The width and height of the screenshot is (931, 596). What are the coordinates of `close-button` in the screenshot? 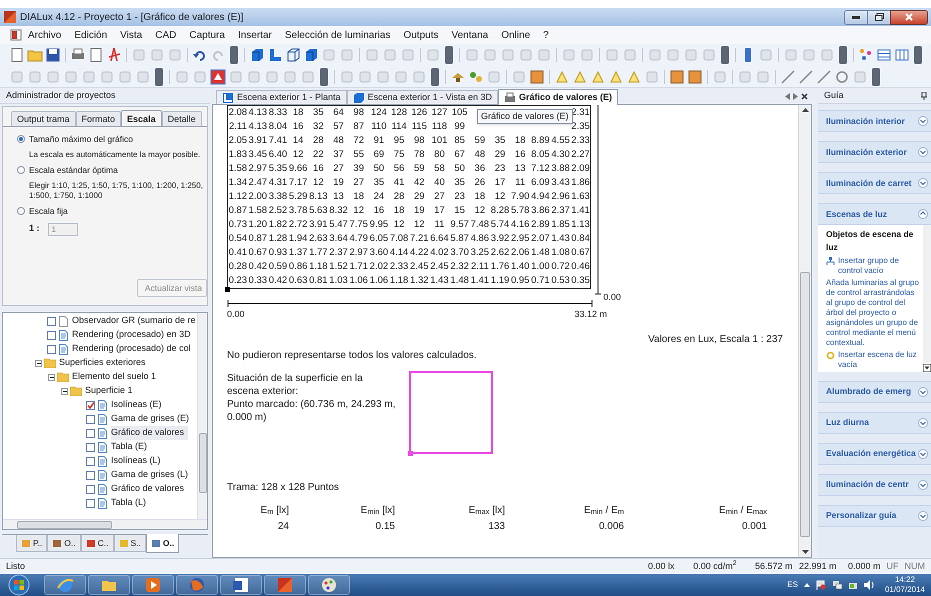 It's located at (909, 17).